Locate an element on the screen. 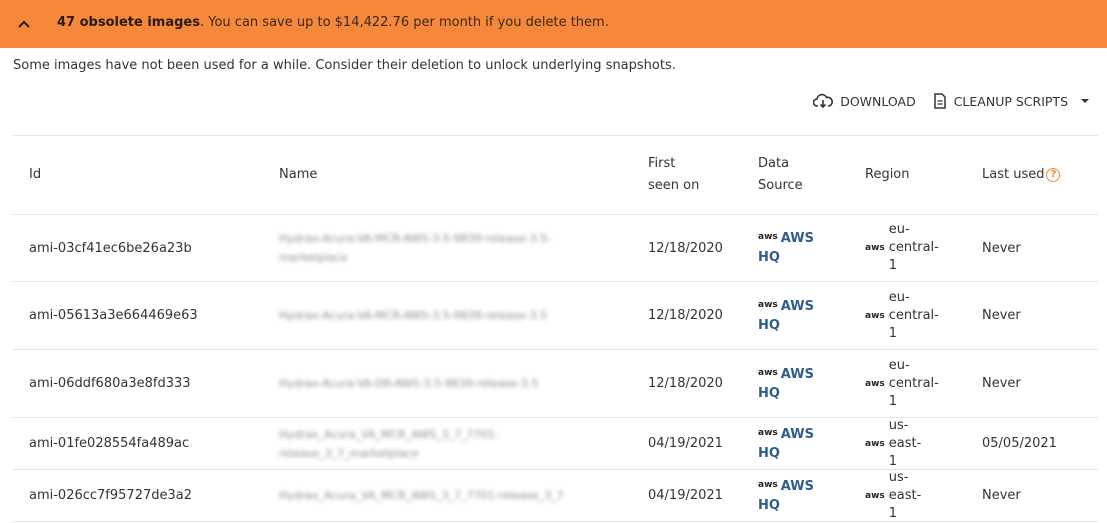 The height and width of the screenshot is (523, 1107). header-first-seen: First seen on is located at coordinates (678, 175).